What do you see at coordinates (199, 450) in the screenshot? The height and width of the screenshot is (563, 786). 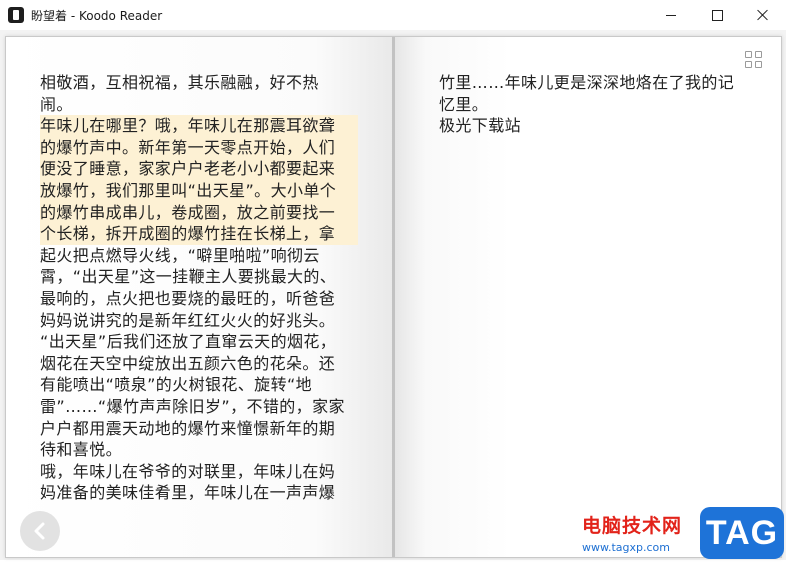 I see `text-line: 待和喜悦。` at bounding box center [199, 450].